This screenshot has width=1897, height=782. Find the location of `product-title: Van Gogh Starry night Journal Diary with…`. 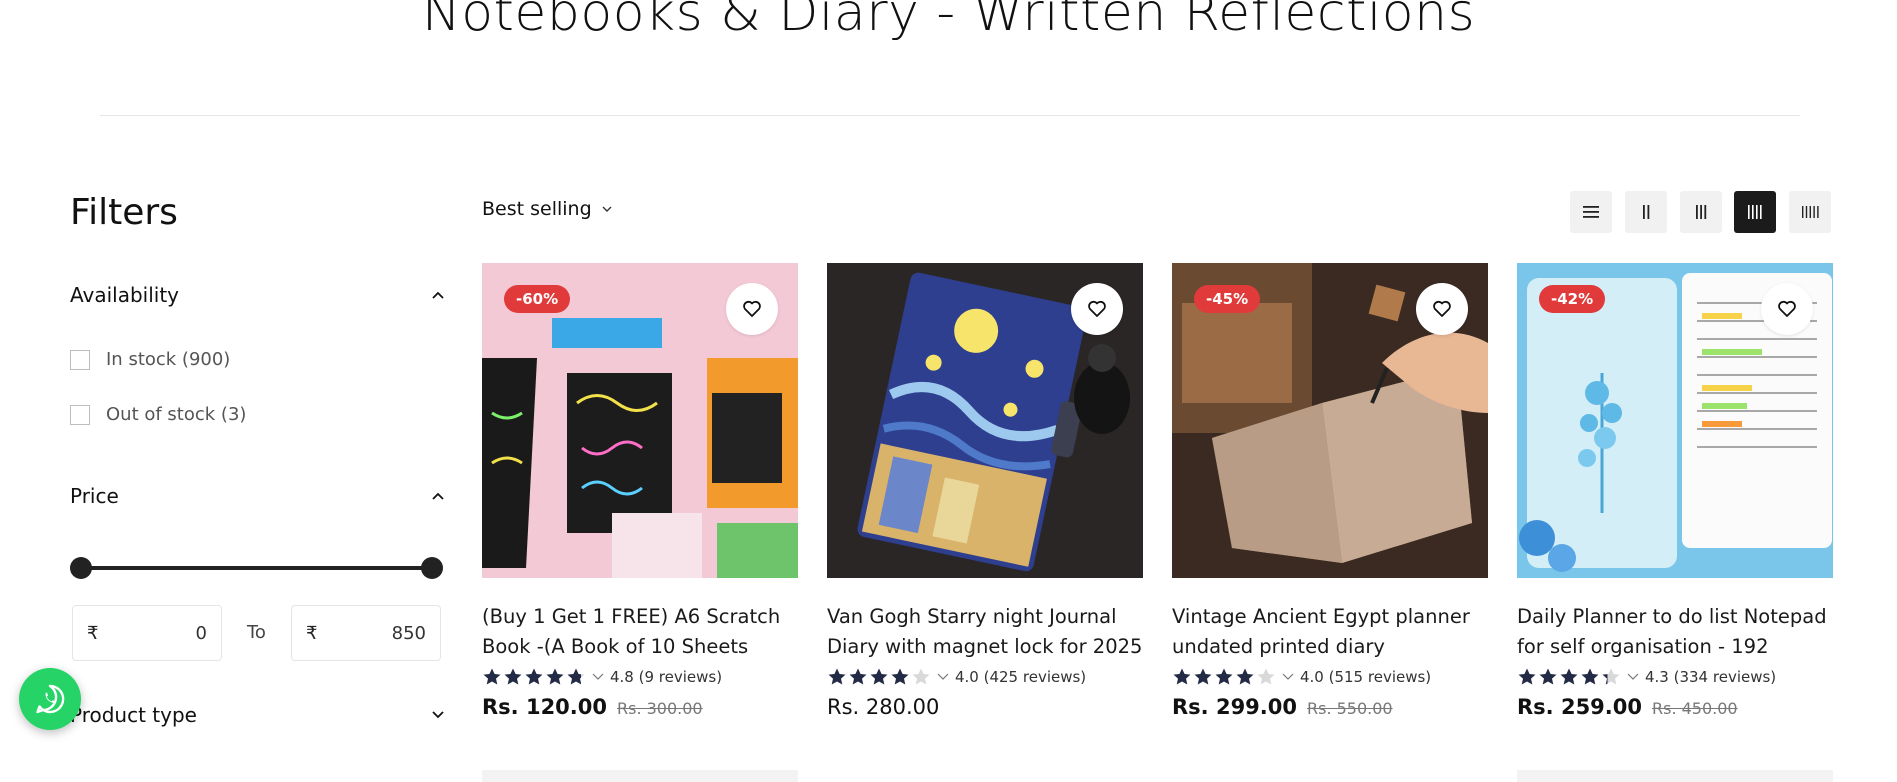

product-title: Van Gogh Starry night Journal Diary with… is located at coordinates (985, 632).